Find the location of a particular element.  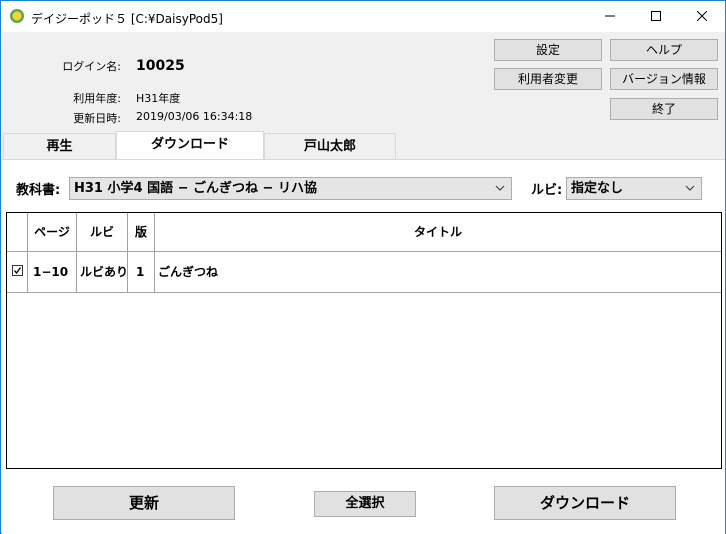

minimize-icon is located at coordinates (610, 16).